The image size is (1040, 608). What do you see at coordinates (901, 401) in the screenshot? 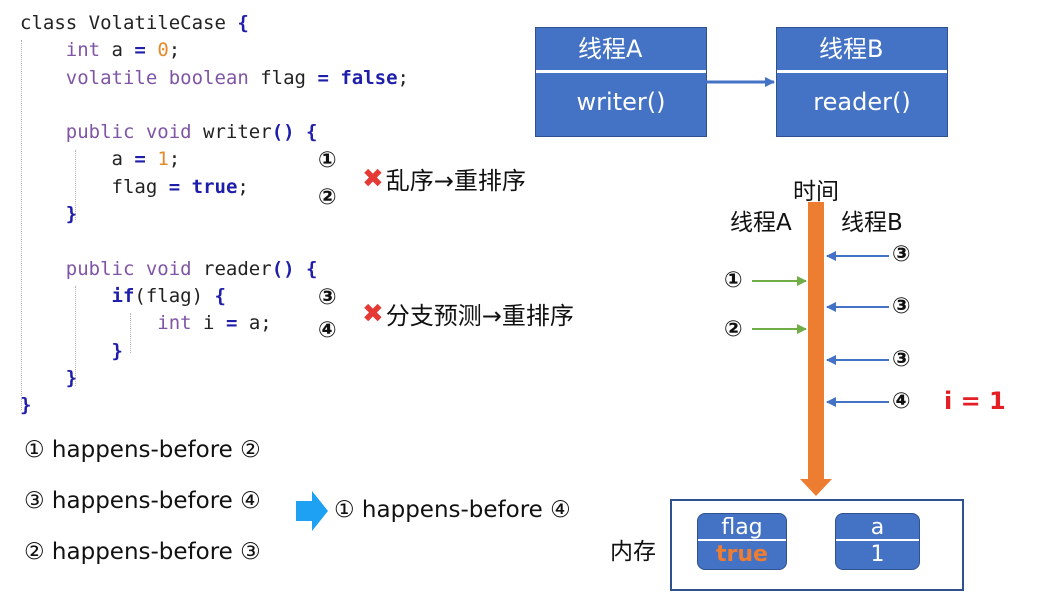
I see `timeline-step-4: ④` at bounding box center [901, 401].